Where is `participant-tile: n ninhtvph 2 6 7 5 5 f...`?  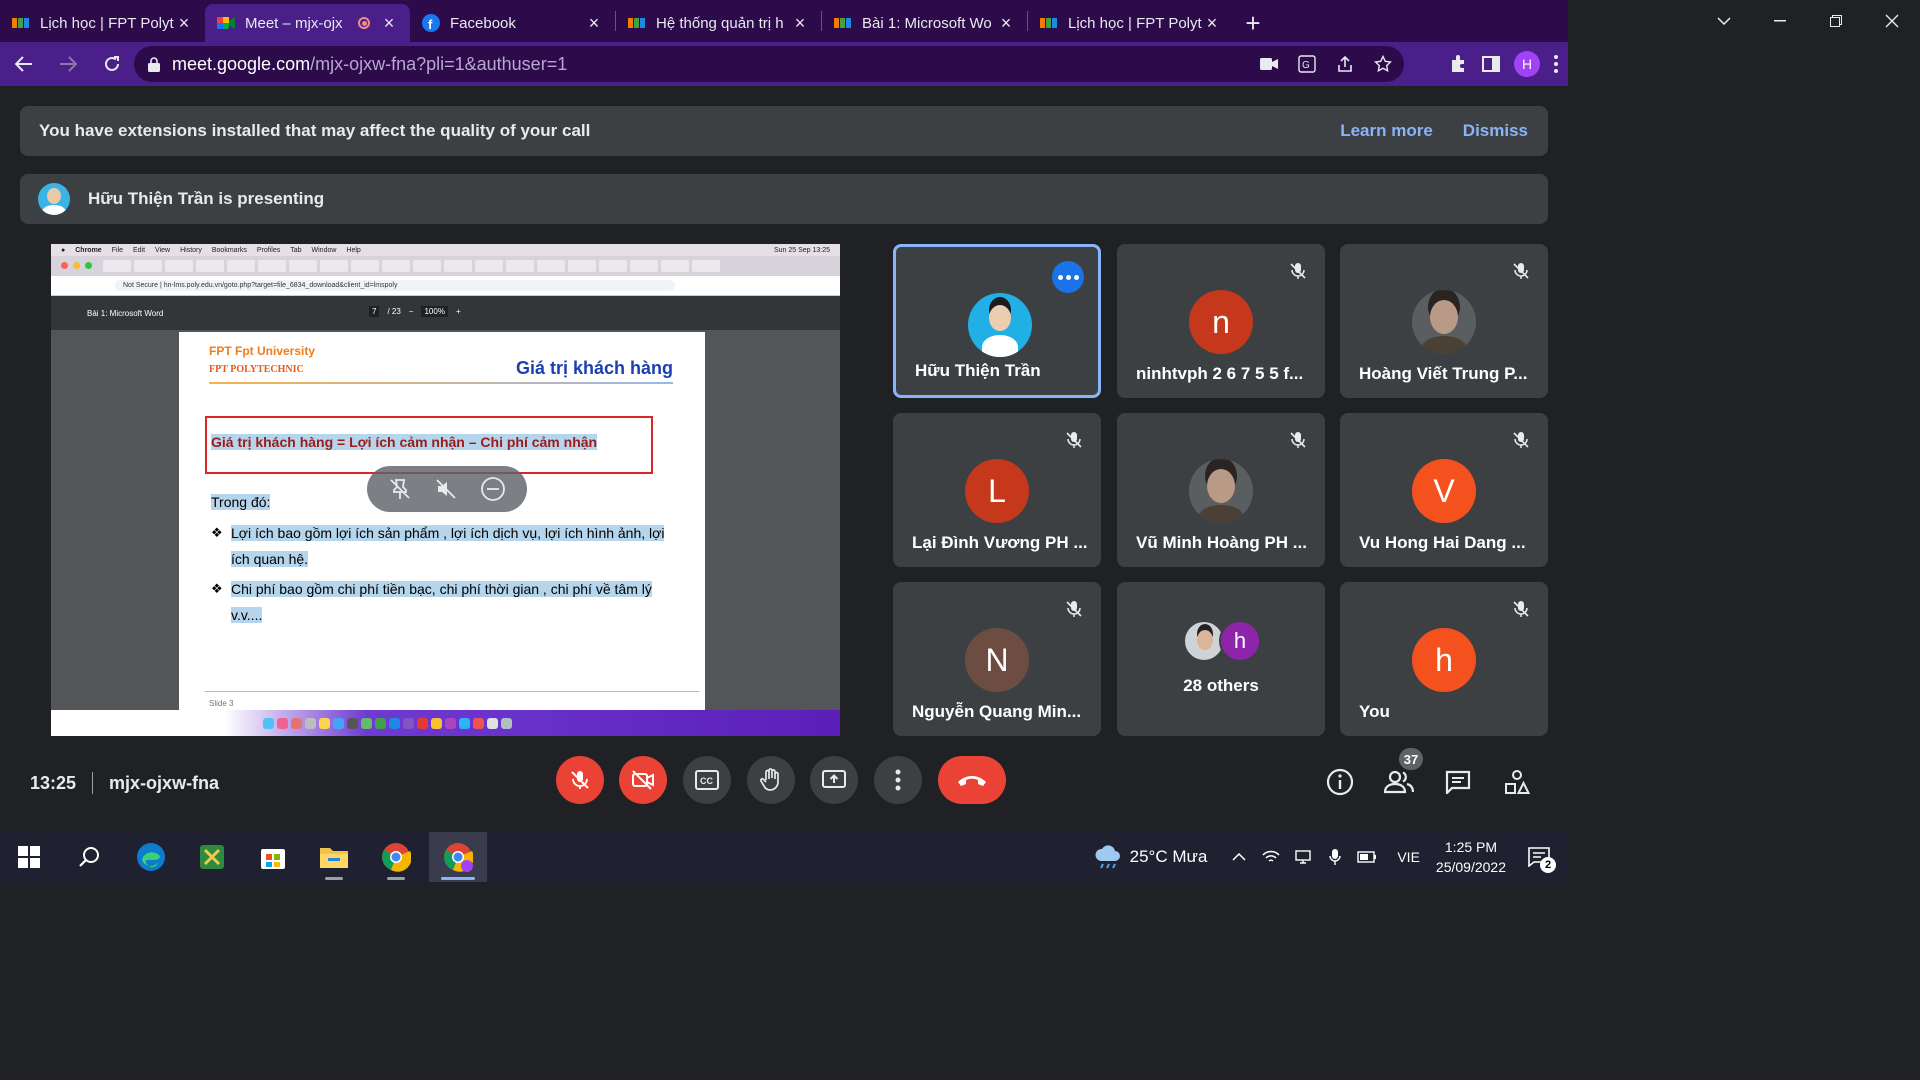
participant-tile: n ninhtvph 2 6 7 5 5 f... is located at coordinates (1221, 321).